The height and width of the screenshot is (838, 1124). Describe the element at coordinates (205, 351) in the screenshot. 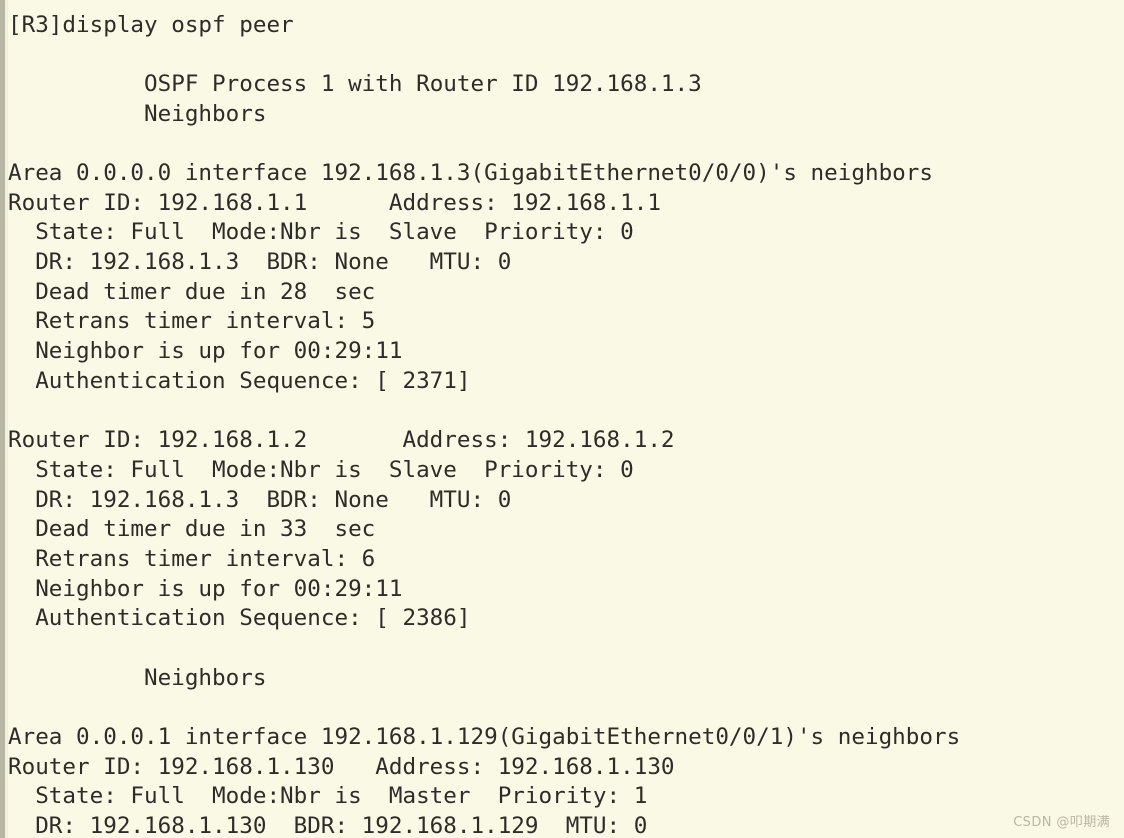

I see `terminal-line-11: Neighbor is up for 00:29:11` at that location.